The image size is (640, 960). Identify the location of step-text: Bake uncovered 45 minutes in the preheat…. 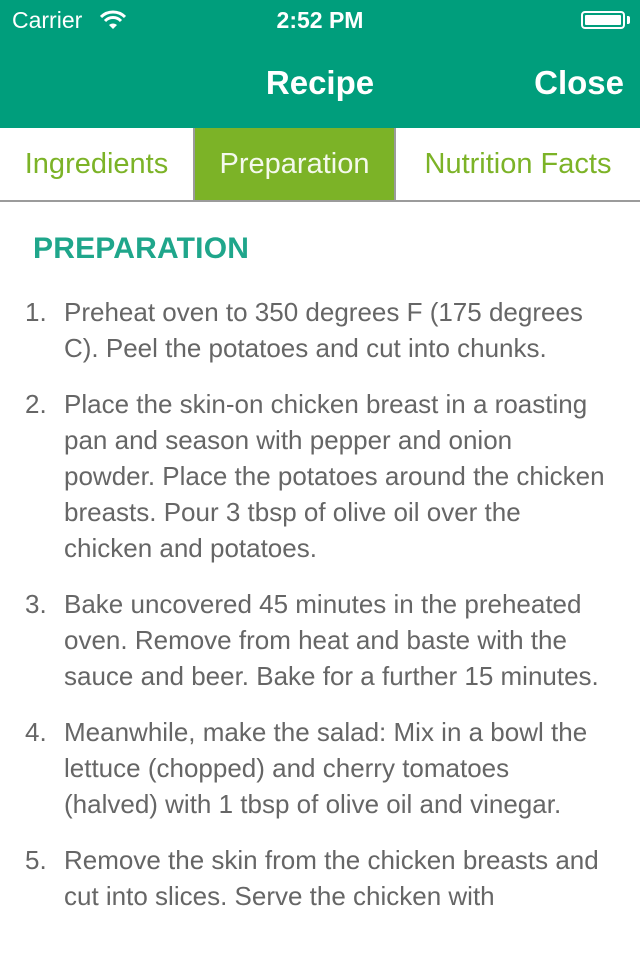
(331, 640).